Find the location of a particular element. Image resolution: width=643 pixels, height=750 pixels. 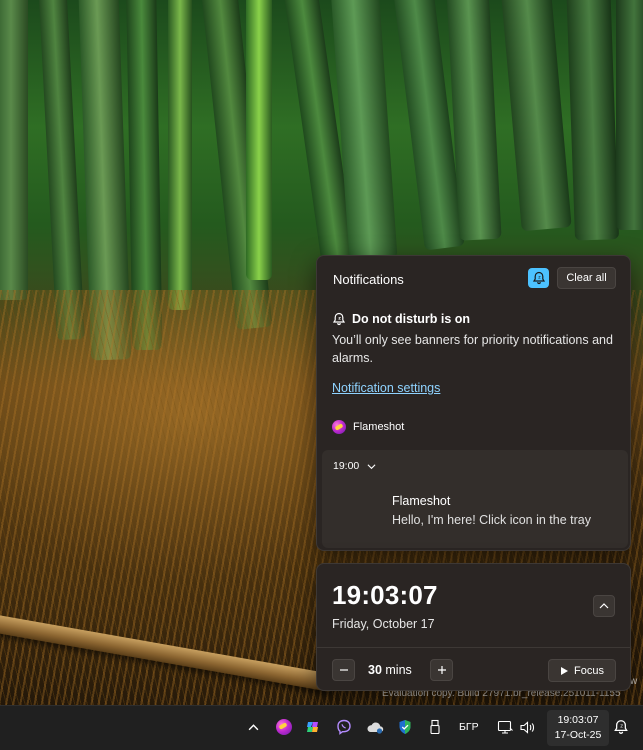

copilot-icon is located at coordinates (312, 727).